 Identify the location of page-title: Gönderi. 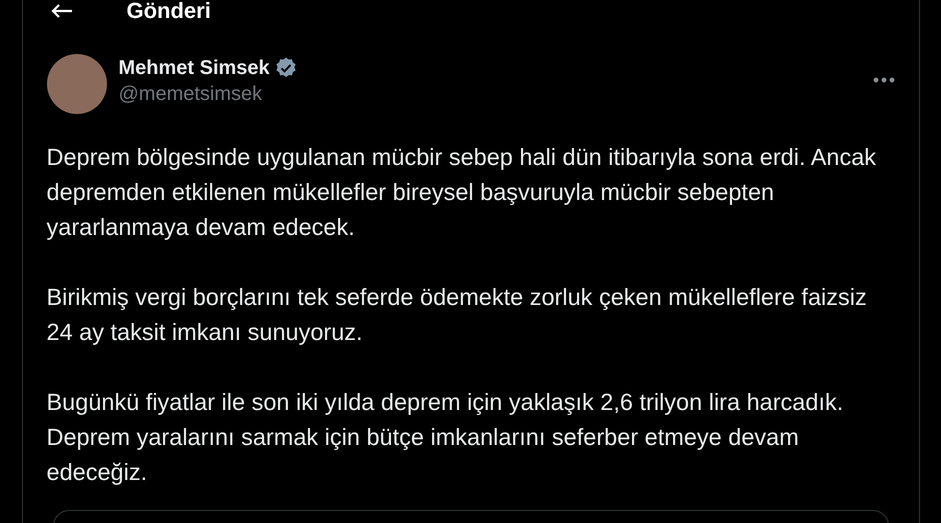
(168, 11).